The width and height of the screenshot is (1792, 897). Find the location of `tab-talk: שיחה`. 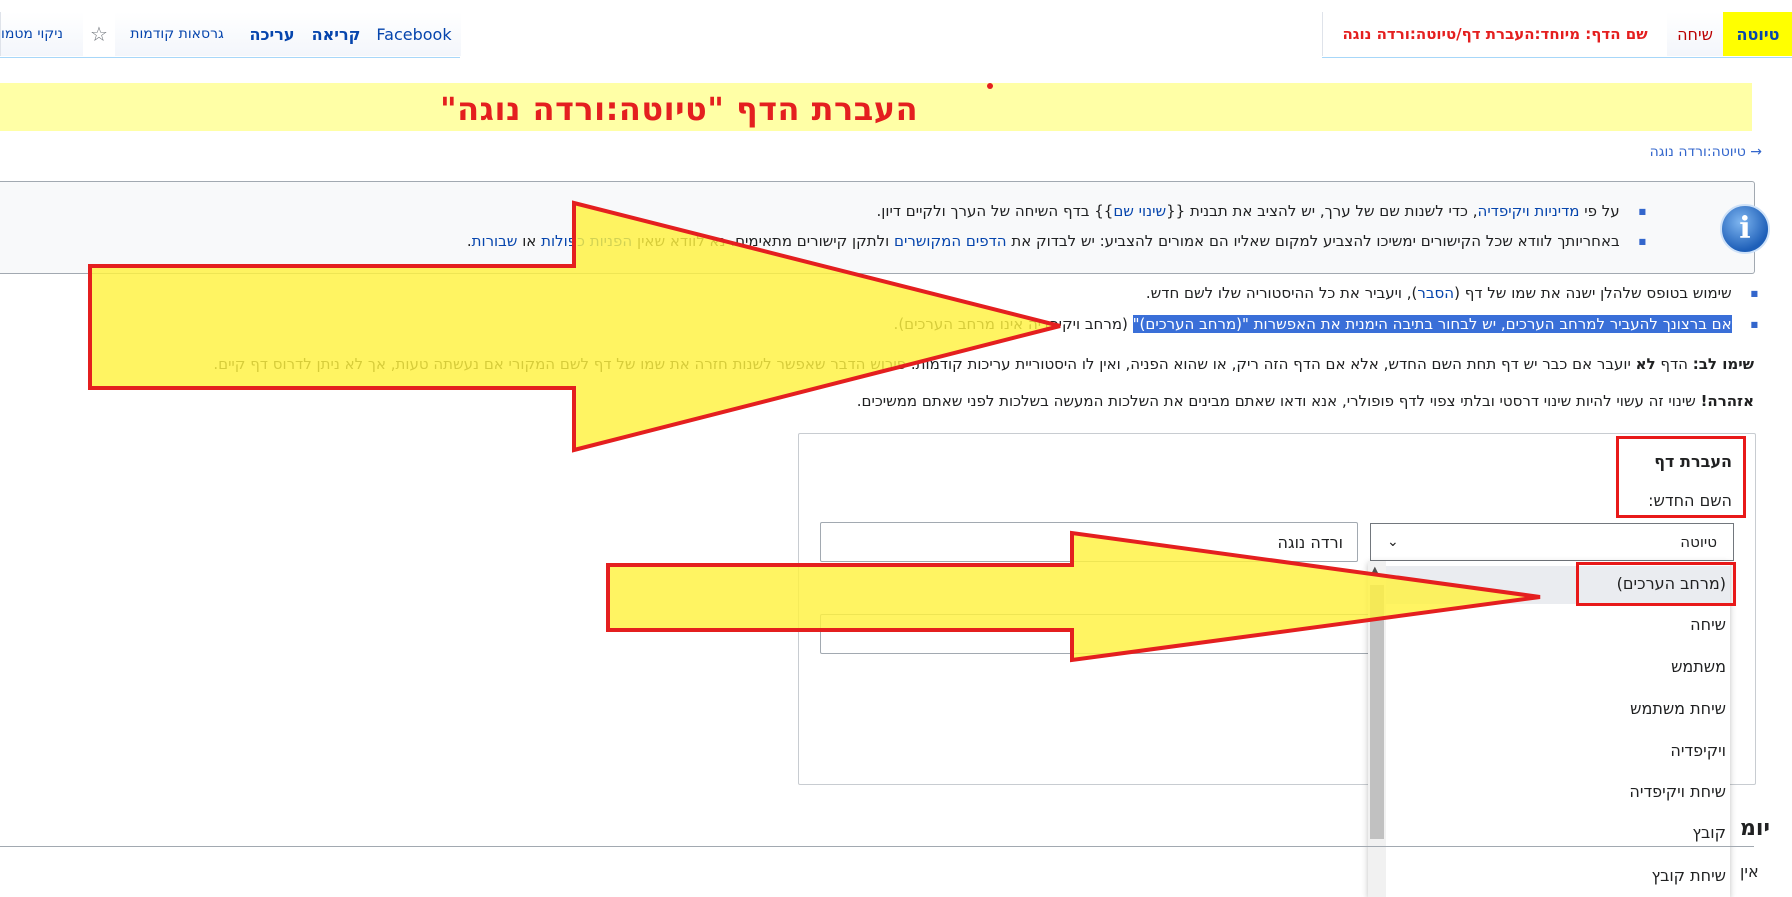

tab-talk: שיחה is located at coordinates (1694, 34).